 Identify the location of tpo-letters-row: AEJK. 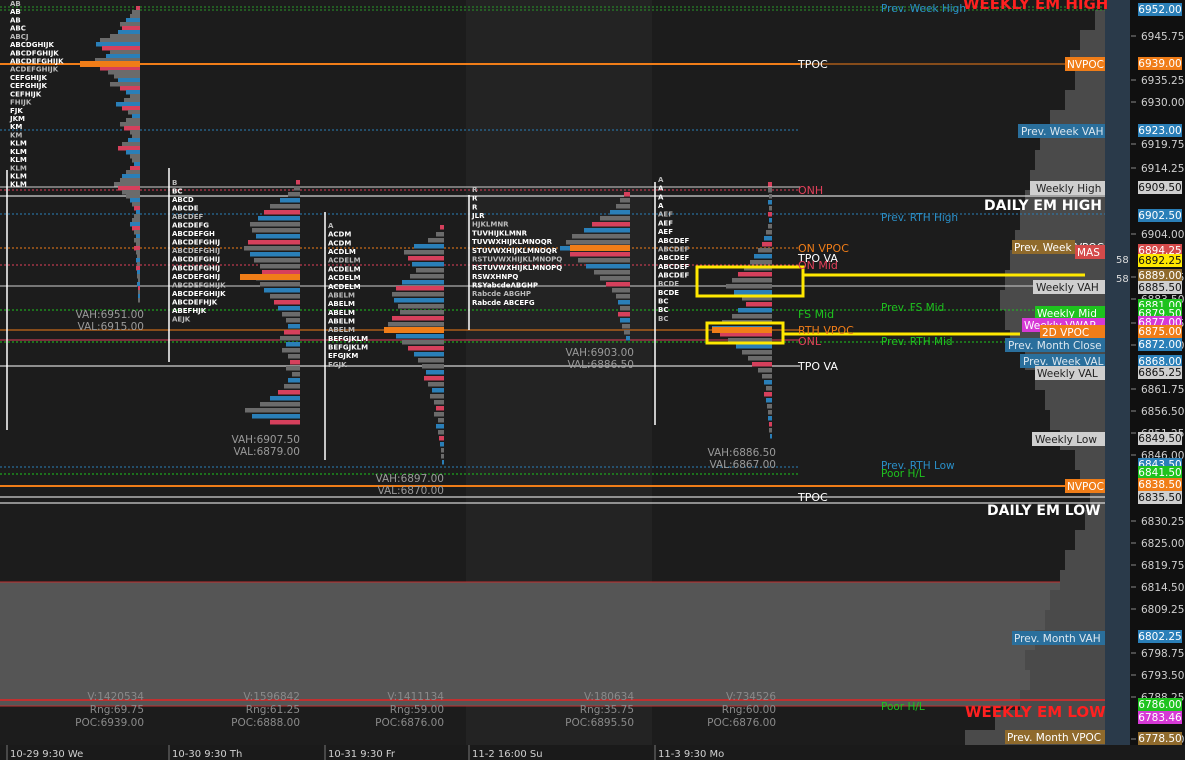
(181, 319).